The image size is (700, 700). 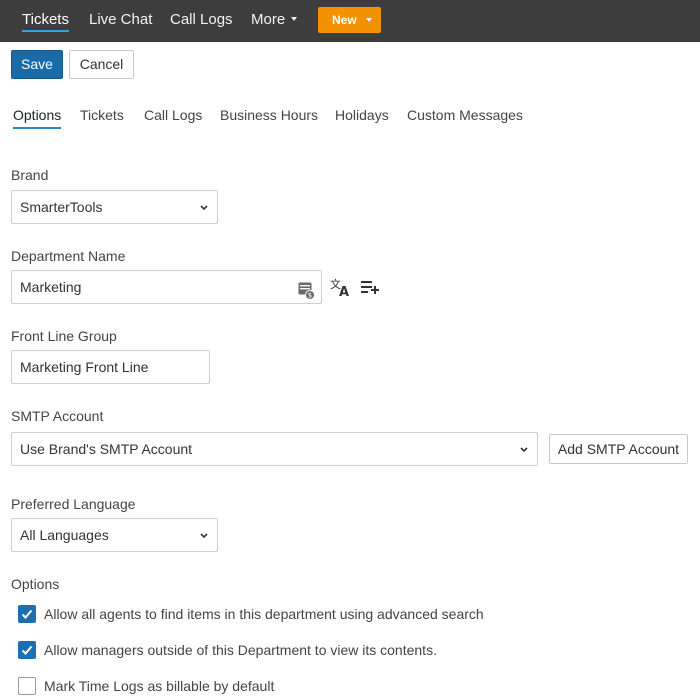 I want to click on variable-icon: $, so click(x=306, y=295).